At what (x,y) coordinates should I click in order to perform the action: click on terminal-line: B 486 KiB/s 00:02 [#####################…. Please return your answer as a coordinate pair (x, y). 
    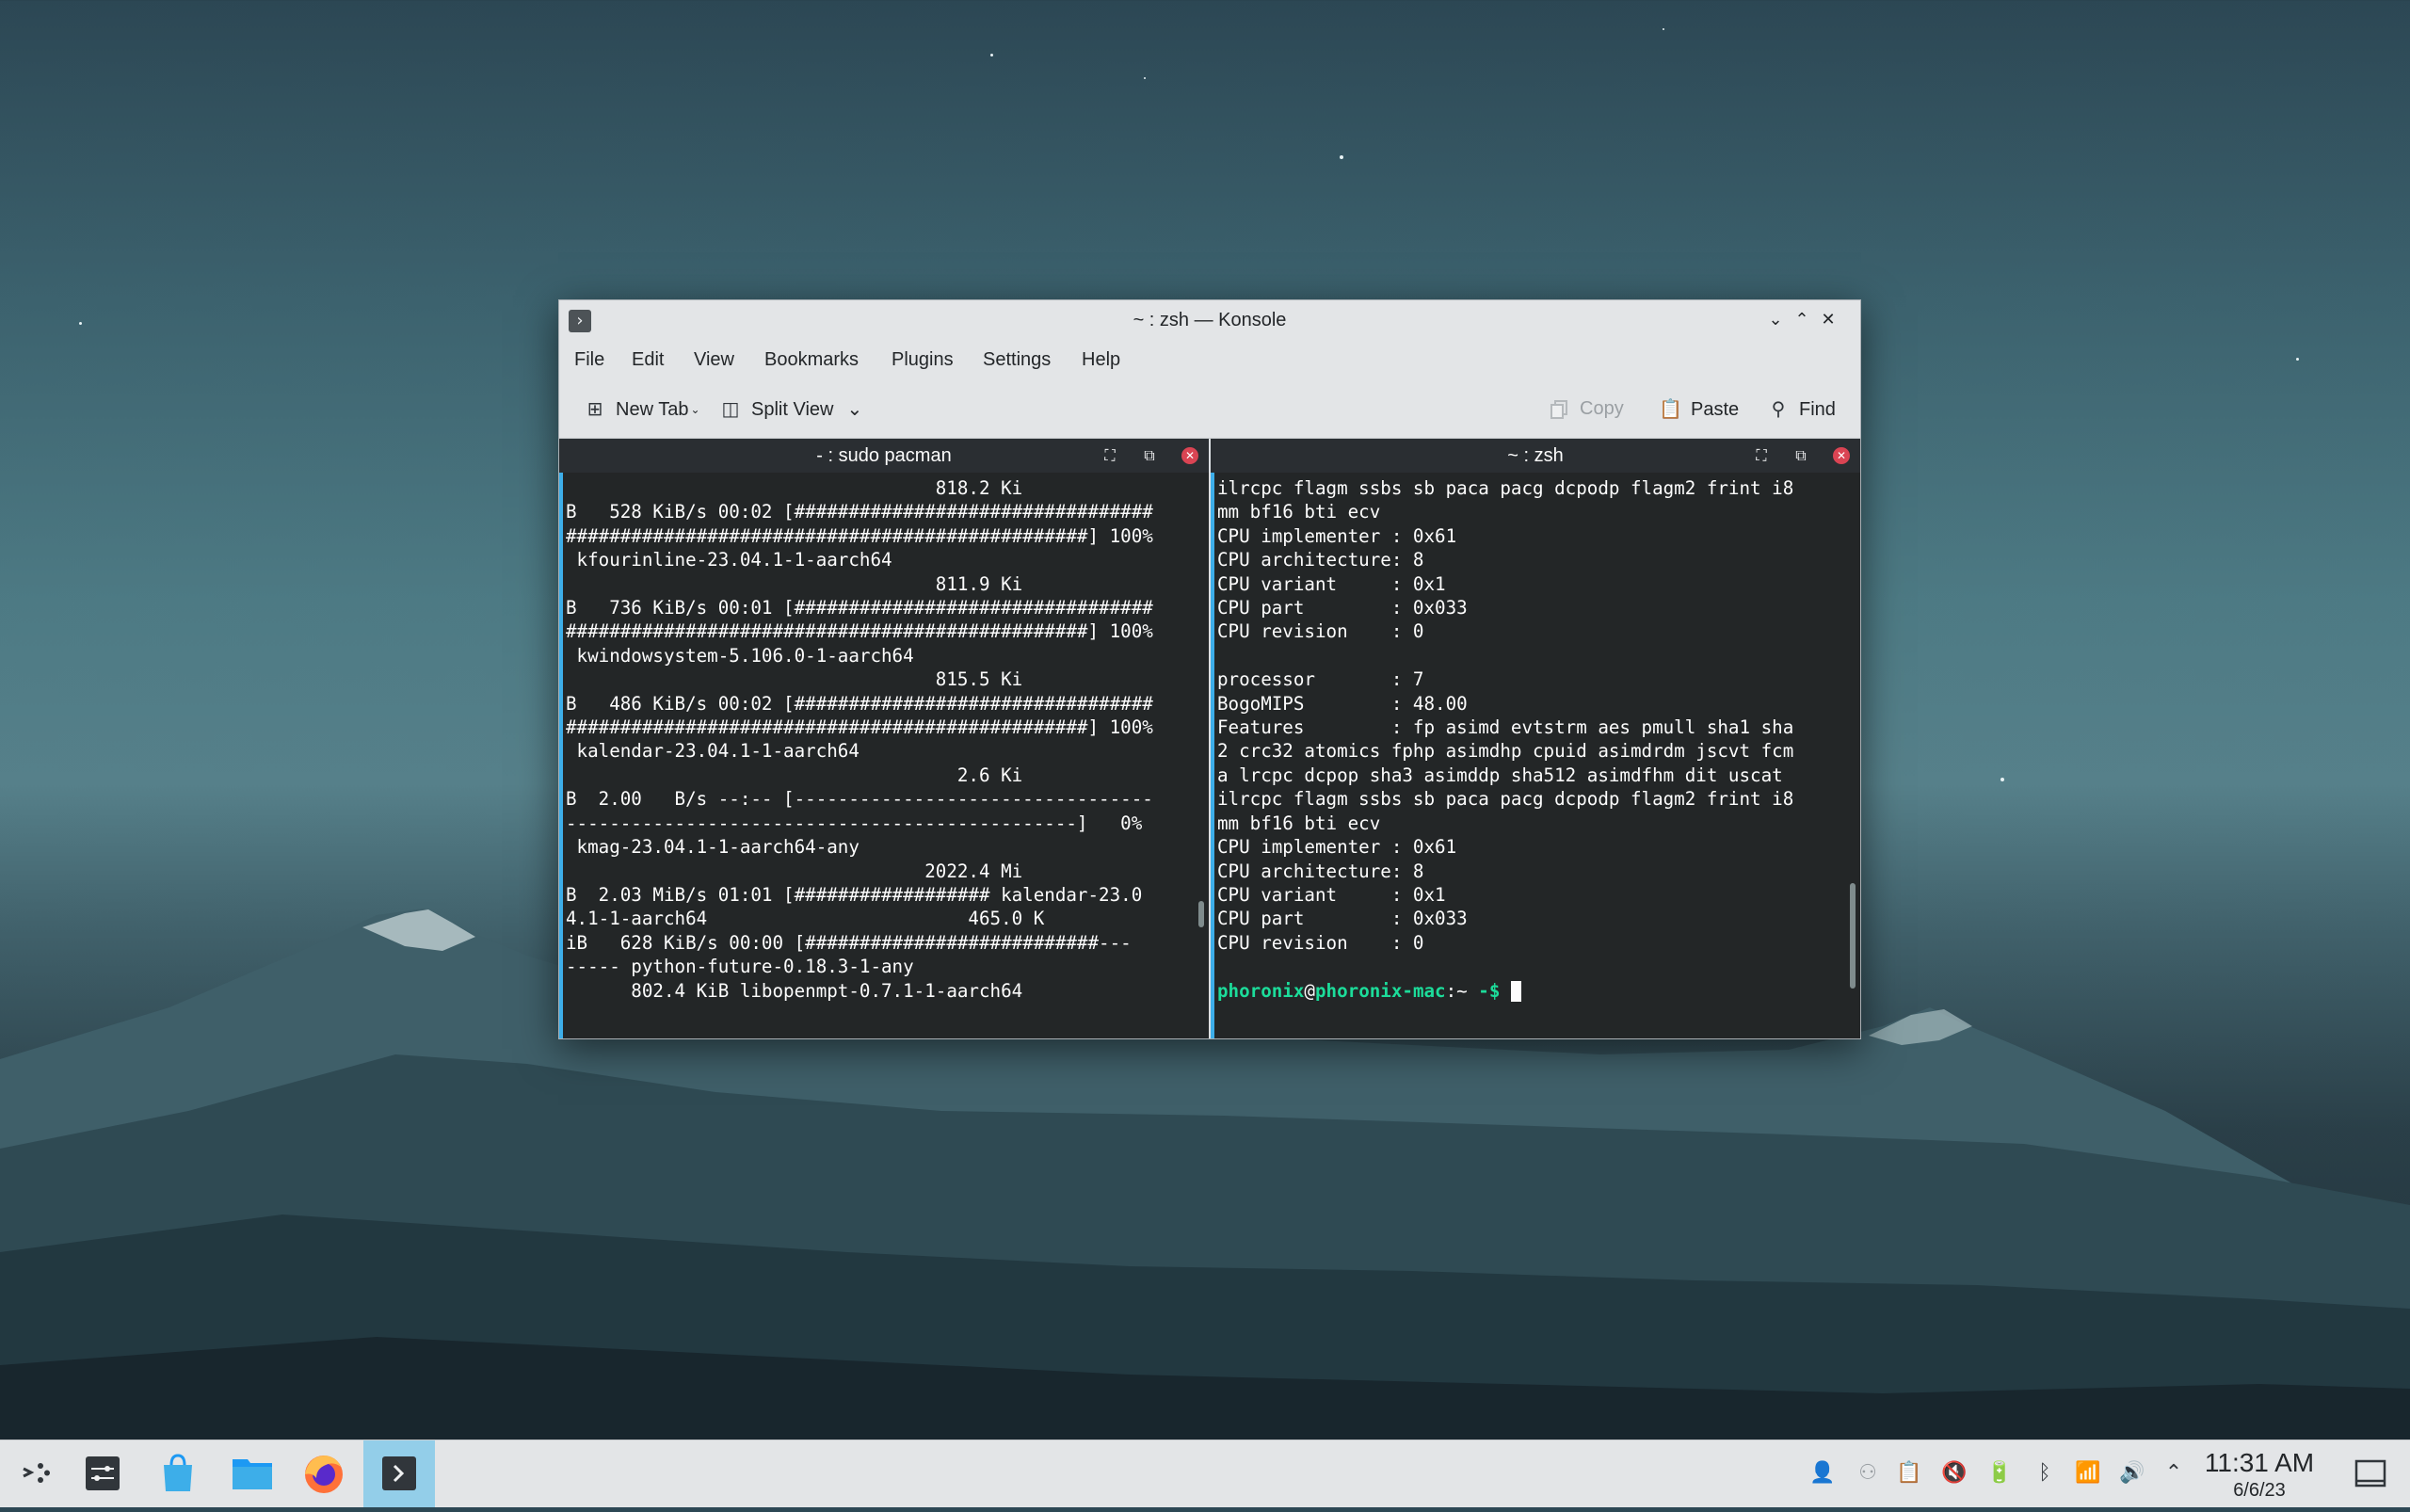
    Looking at the image, I should click on (859, 703).